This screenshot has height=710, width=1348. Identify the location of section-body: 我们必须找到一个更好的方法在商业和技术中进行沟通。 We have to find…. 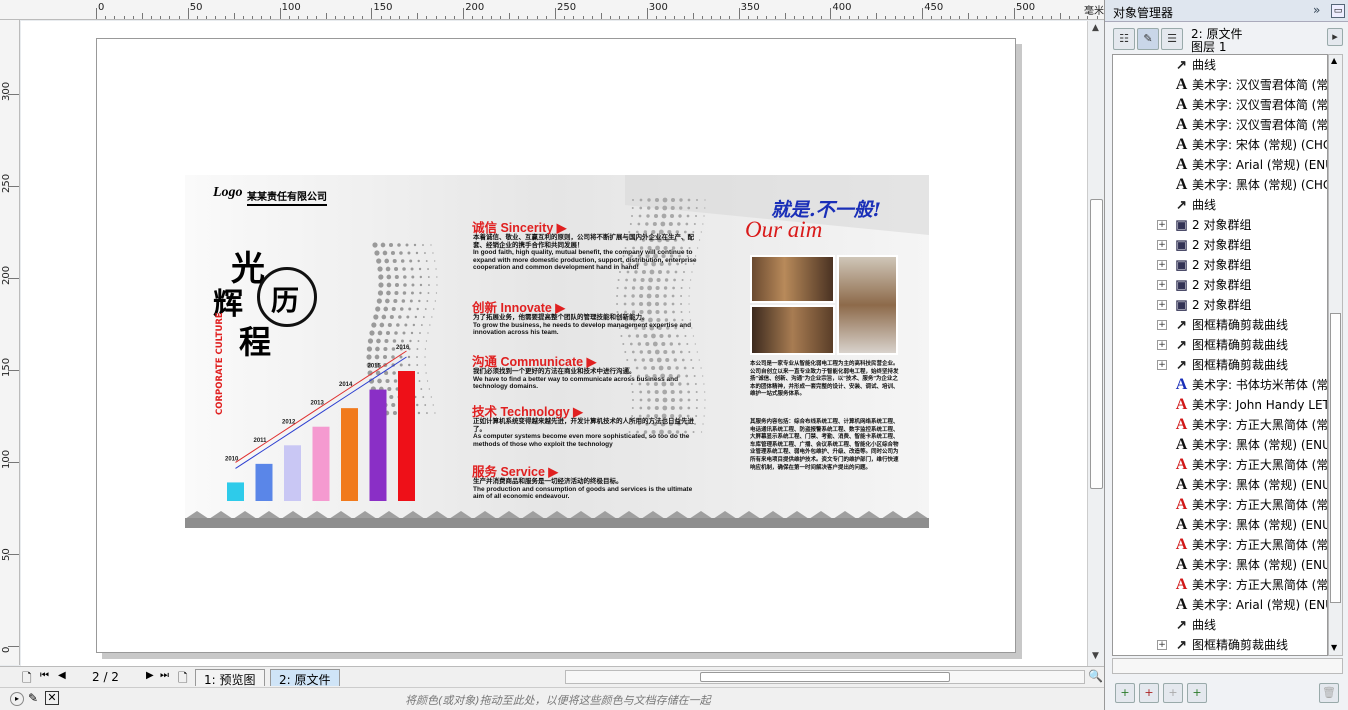
(589, 379).